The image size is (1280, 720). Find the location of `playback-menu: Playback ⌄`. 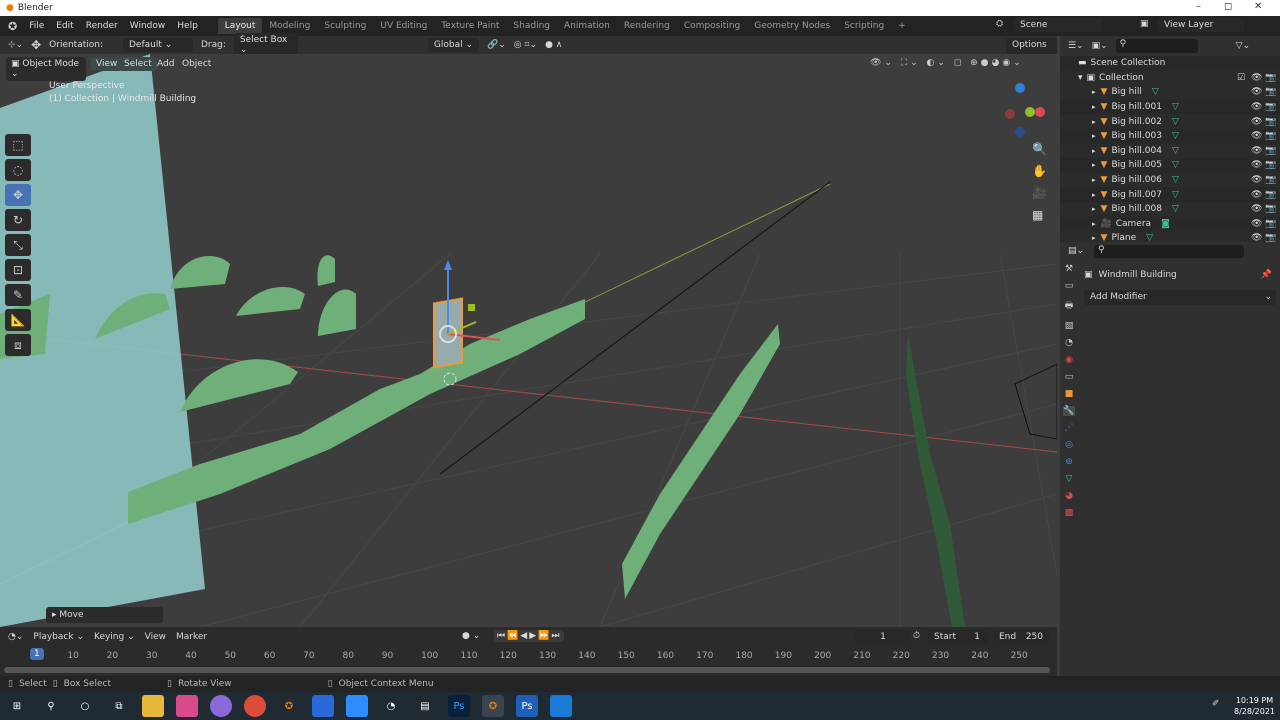

playback-menu: Playback ⌄ is located at coordinates (58, 637).